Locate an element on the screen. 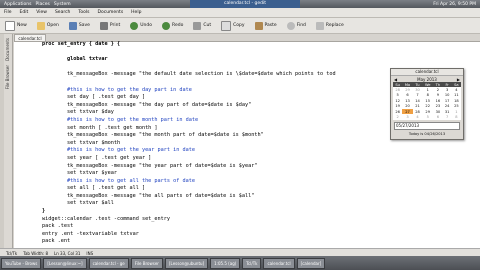 The image size is (480, 270). panel-menu-system: System is located at coordinates (62, 4).